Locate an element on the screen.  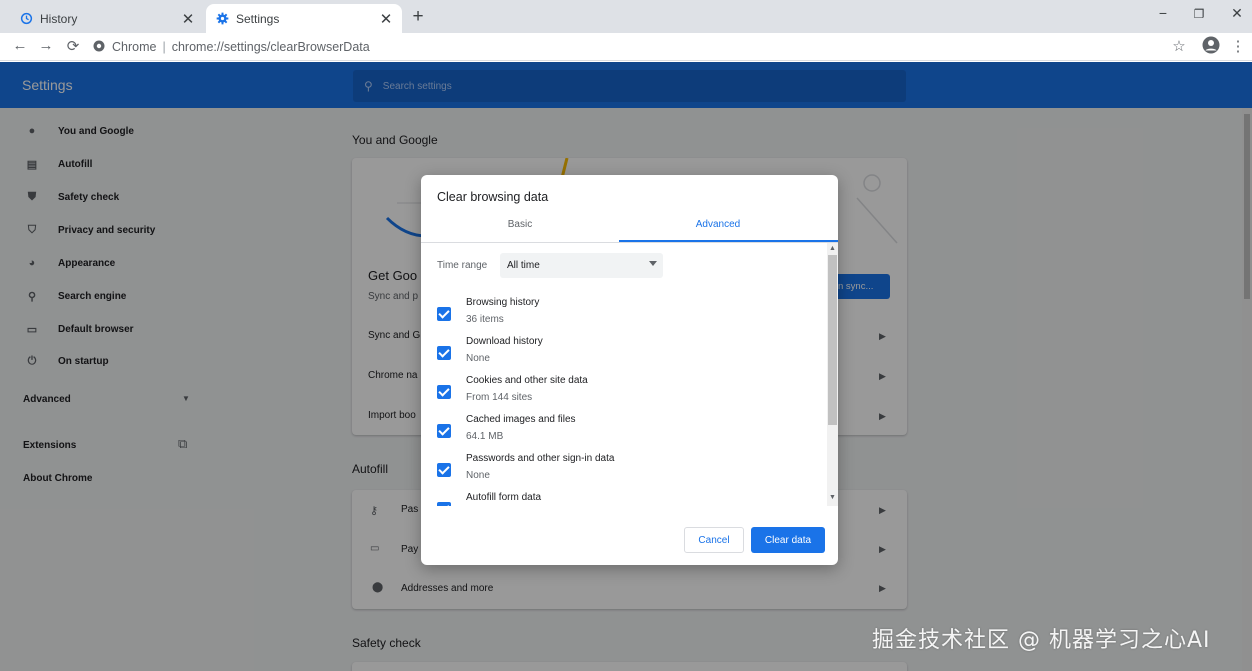
kebab-menu-icon: ⋮ is located at coordinates (1238, 46).